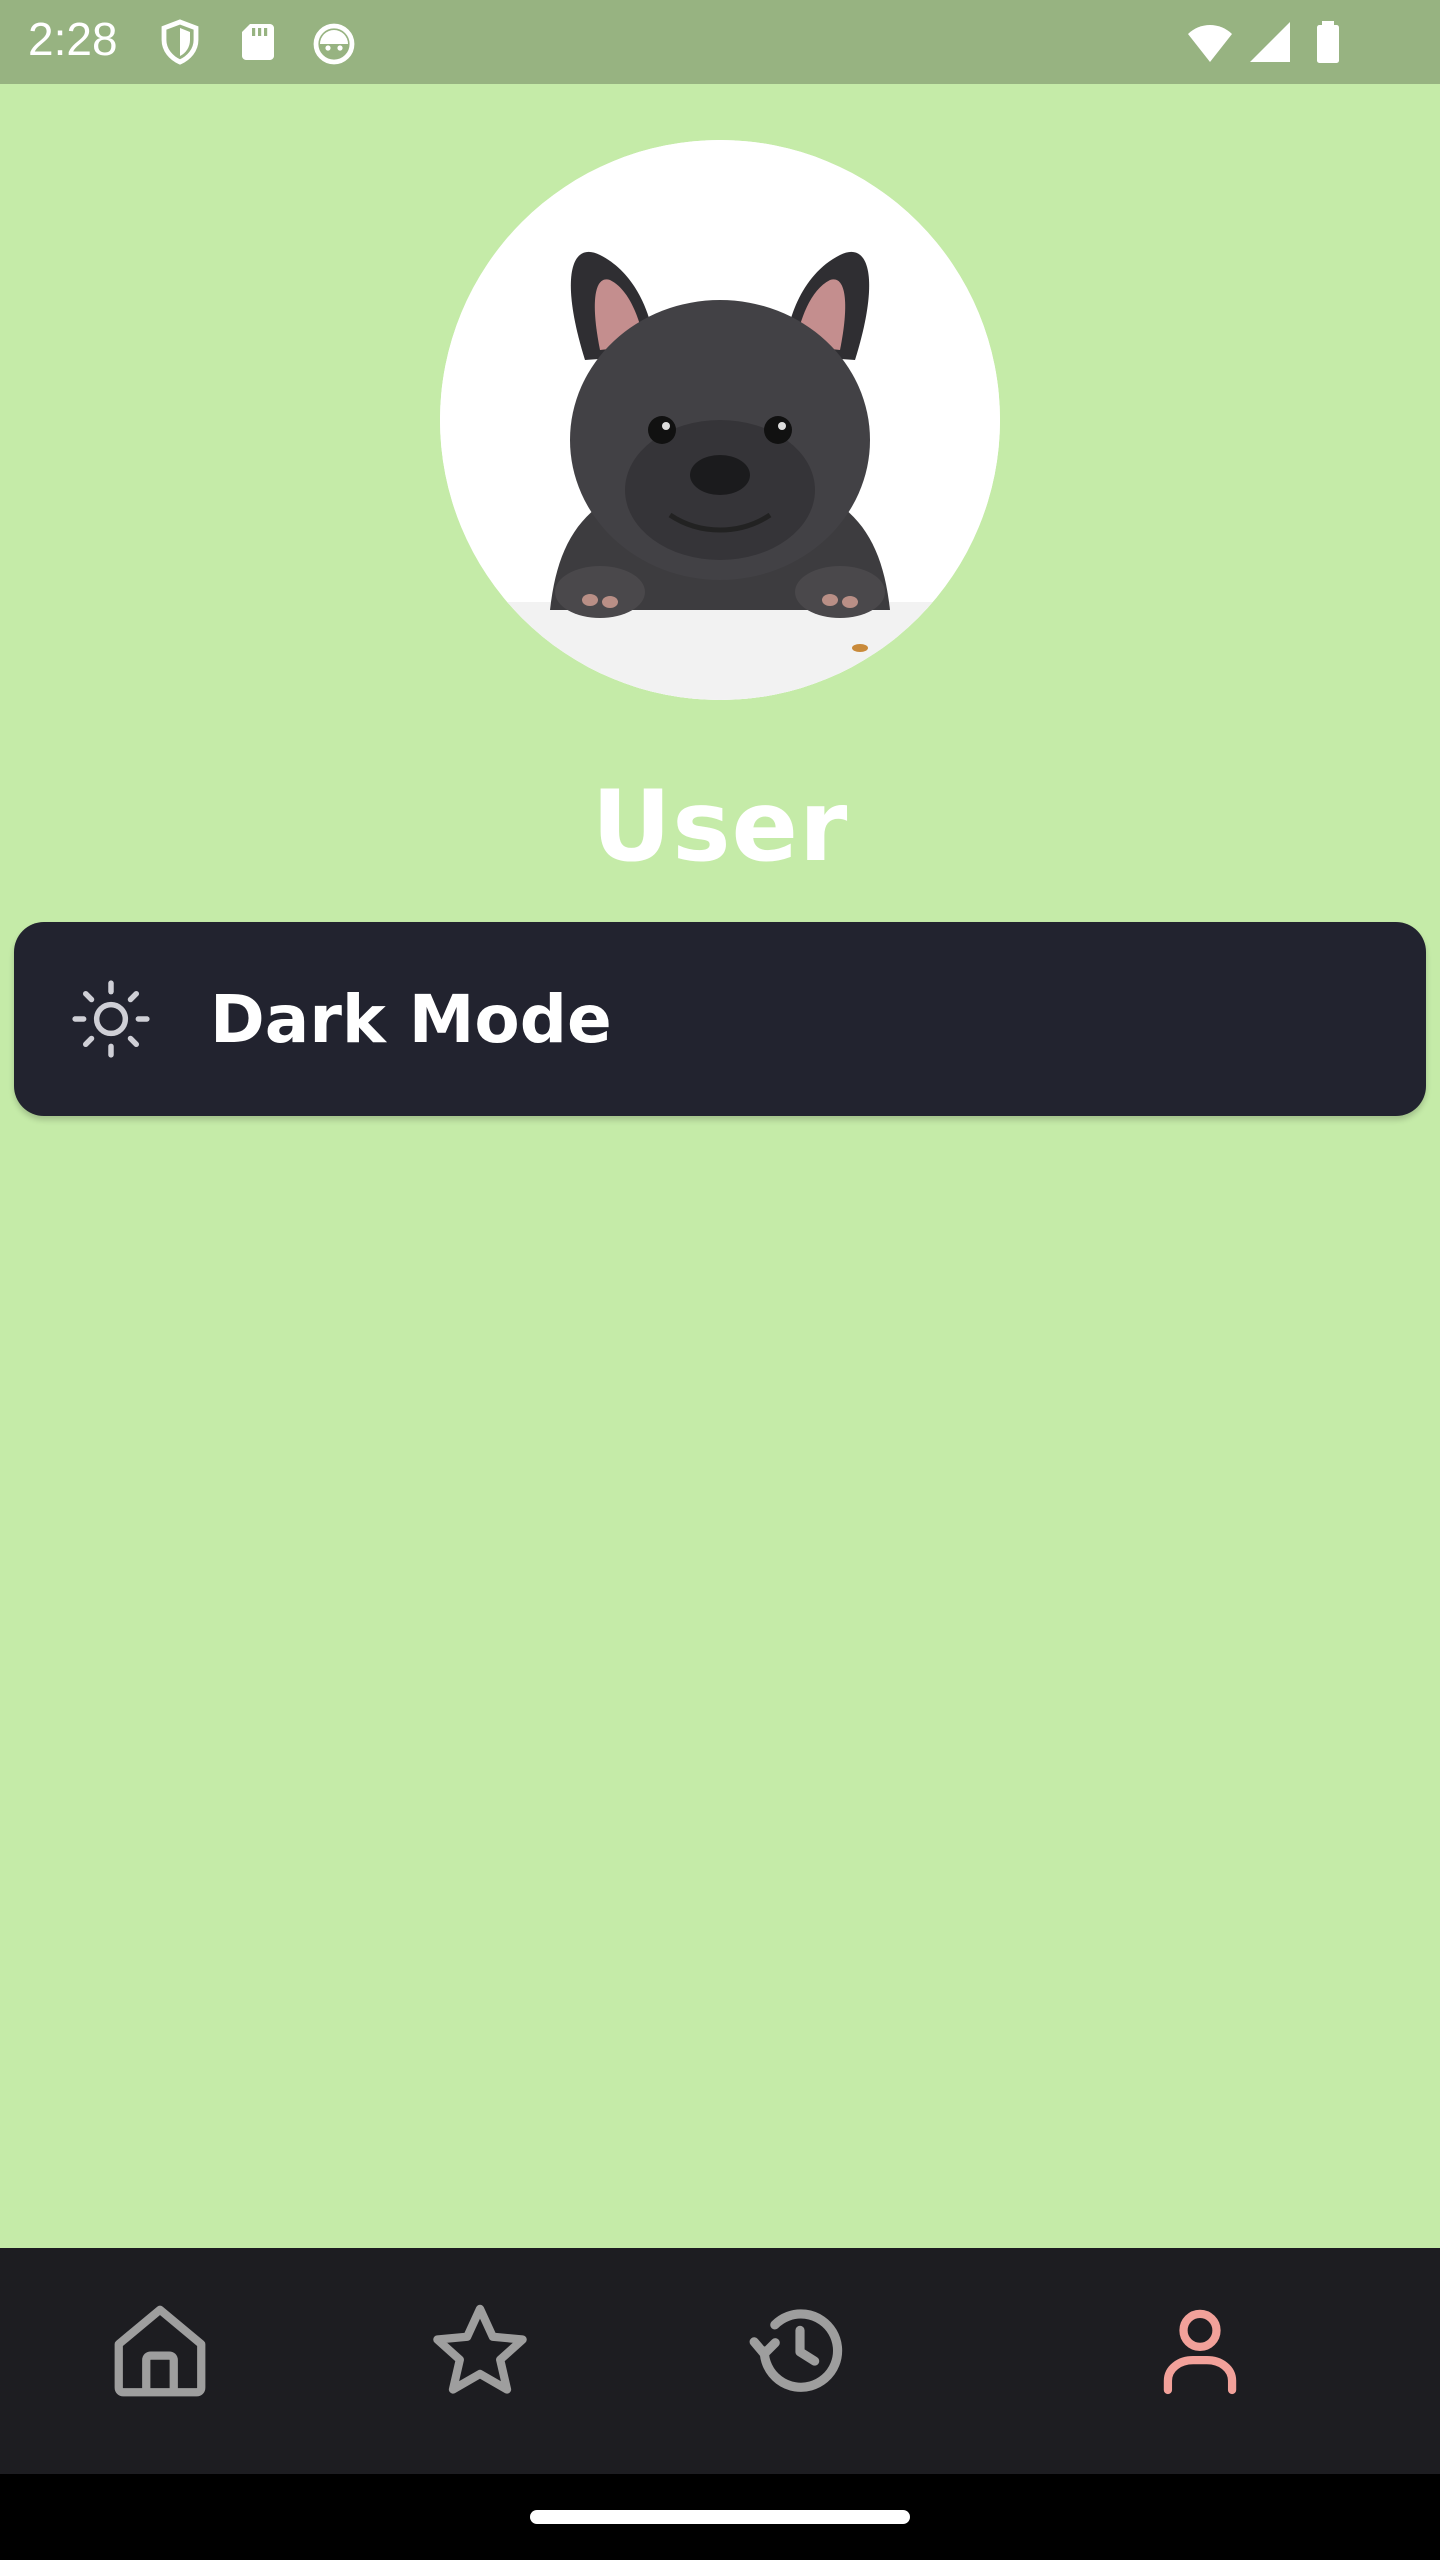 The height and width of the screenshot is (2560, 1440). What do you see at coordinates (796, 2350) in the screenshot?
I see `history-icon` at bounding box center [796, 2350].